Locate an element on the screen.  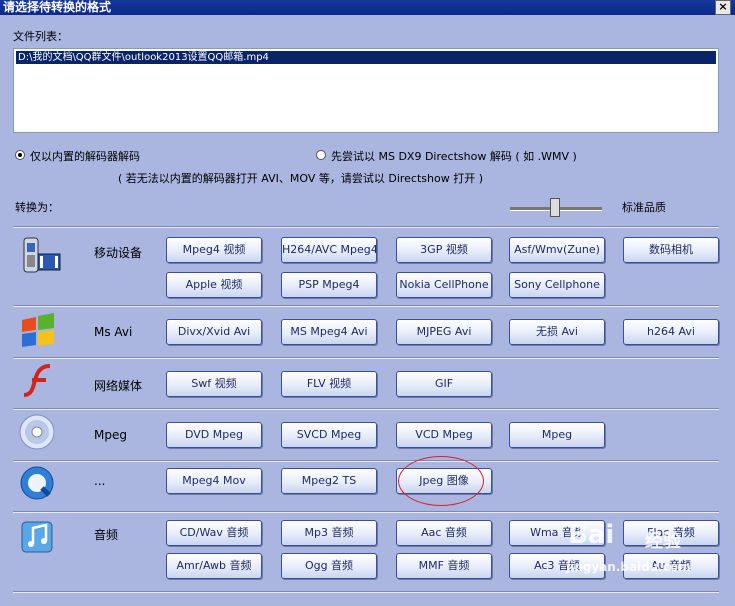
format-button: Swf 视频 is located at coordinates (214, 384).